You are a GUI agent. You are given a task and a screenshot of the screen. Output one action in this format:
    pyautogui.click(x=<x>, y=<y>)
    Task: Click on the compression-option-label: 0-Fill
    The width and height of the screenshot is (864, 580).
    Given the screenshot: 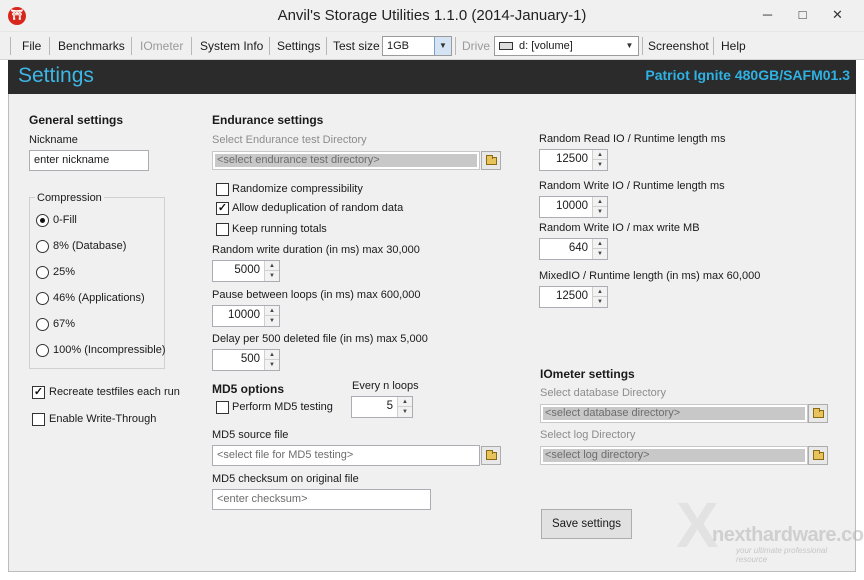 What is the action you would take?
    pyautogui.click(x=65, y=220)
    